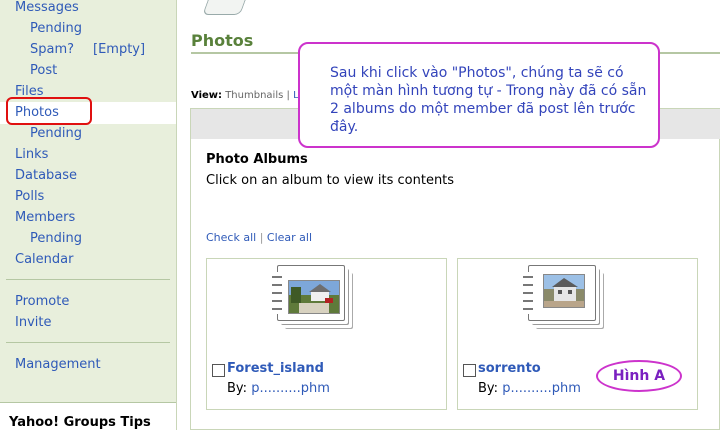  Describe the element at coordinates (254, 95) in the screenshot. I see `view-thumbnails-option: Thumbnails` at that location.